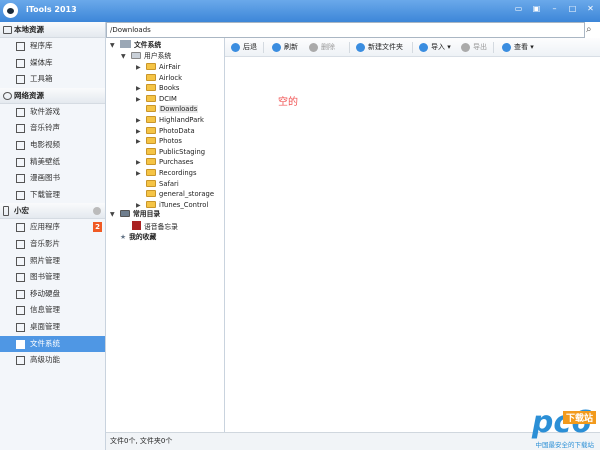 The width and height of the screenshot is (600, 450). I want to click on label: 后退, so click(250, 47).